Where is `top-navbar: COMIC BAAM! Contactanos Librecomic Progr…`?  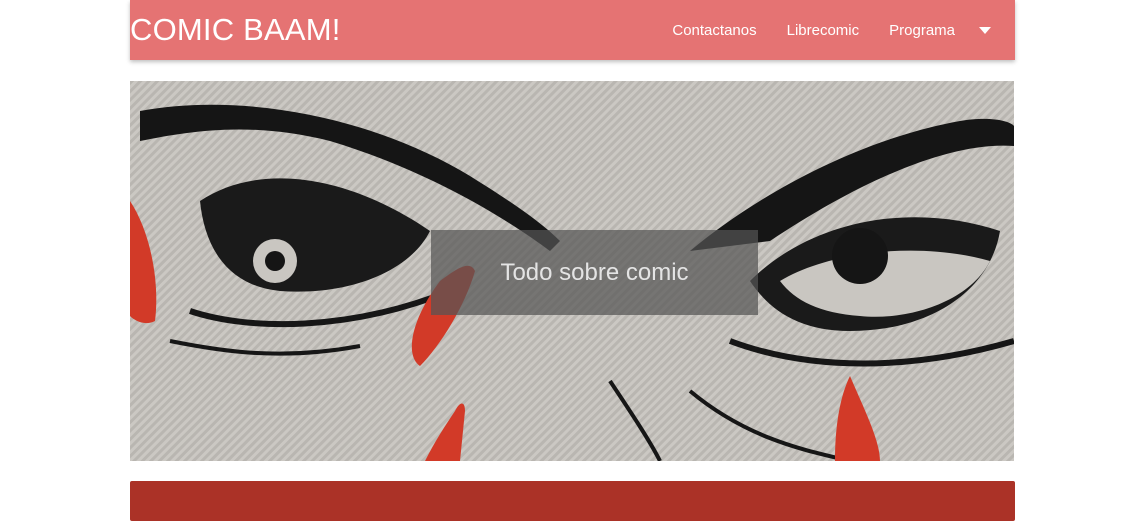
top-navbar: COMIC BAAM! Contactanos Librecomic Progr… is located at coordinates (572, 30).